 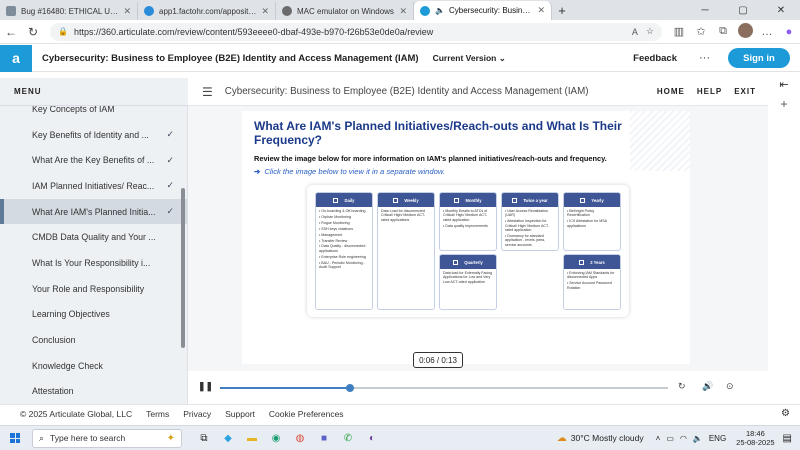 I want to click on menu-item: Learning Objectives, so click(x=93, y=315).